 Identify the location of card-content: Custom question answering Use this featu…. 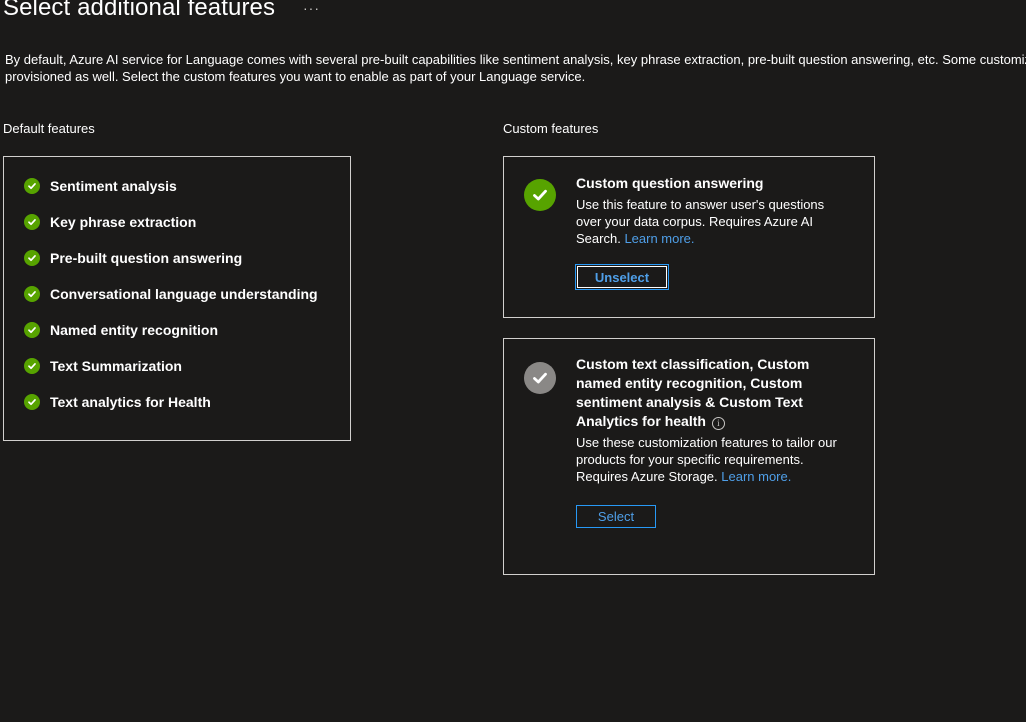
(711, 210).